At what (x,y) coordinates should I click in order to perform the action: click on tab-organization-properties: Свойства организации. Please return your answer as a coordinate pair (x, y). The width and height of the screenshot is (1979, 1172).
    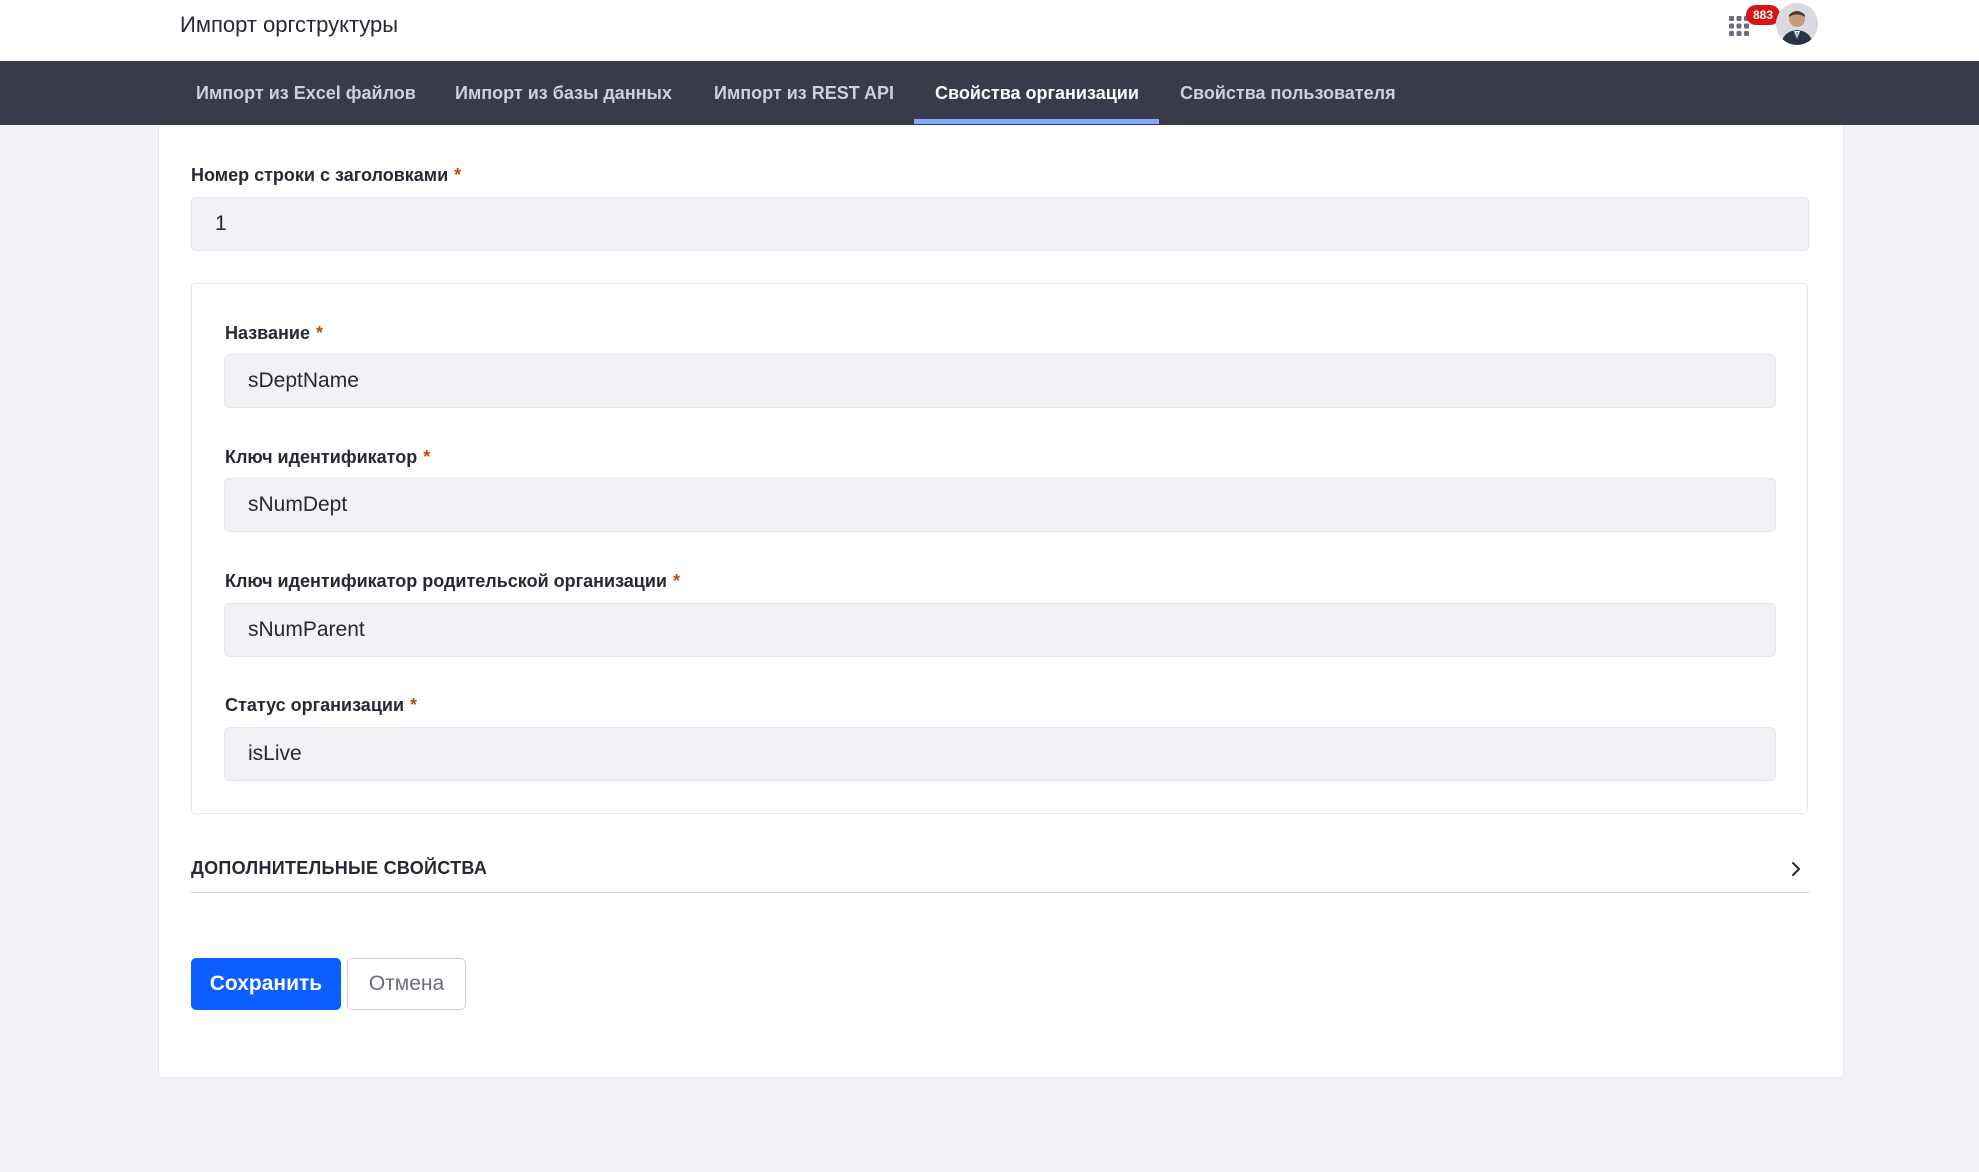
    Looking at the image, I should click on (1037, 93).